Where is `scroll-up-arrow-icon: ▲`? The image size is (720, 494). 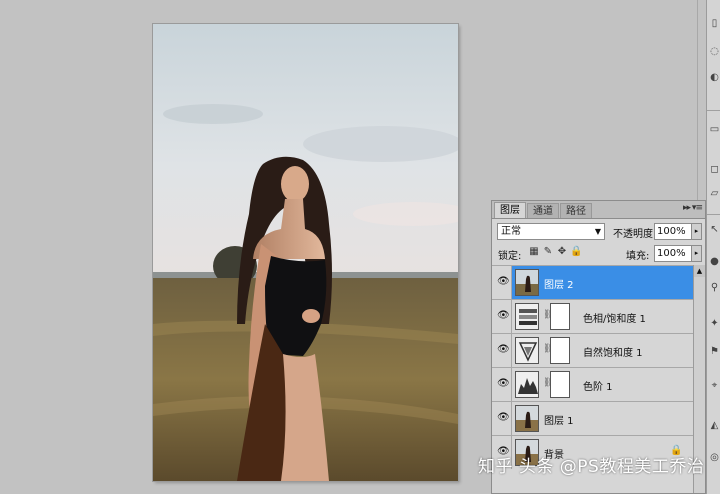 scroll-up-arrow-icon: ▲ is located at coordinates (699, 271).